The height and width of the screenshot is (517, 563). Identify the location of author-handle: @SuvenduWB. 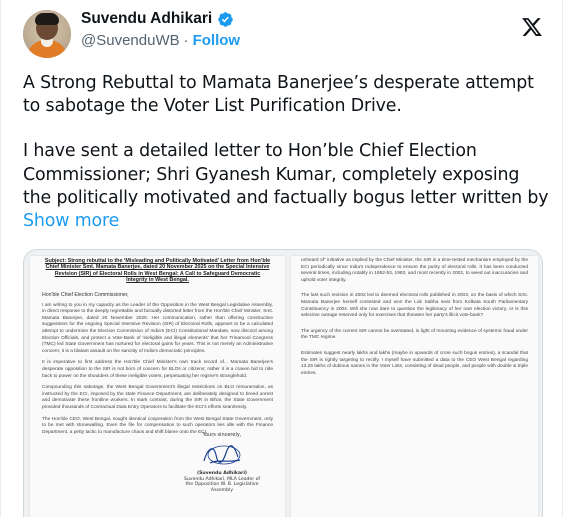
(130, 40).